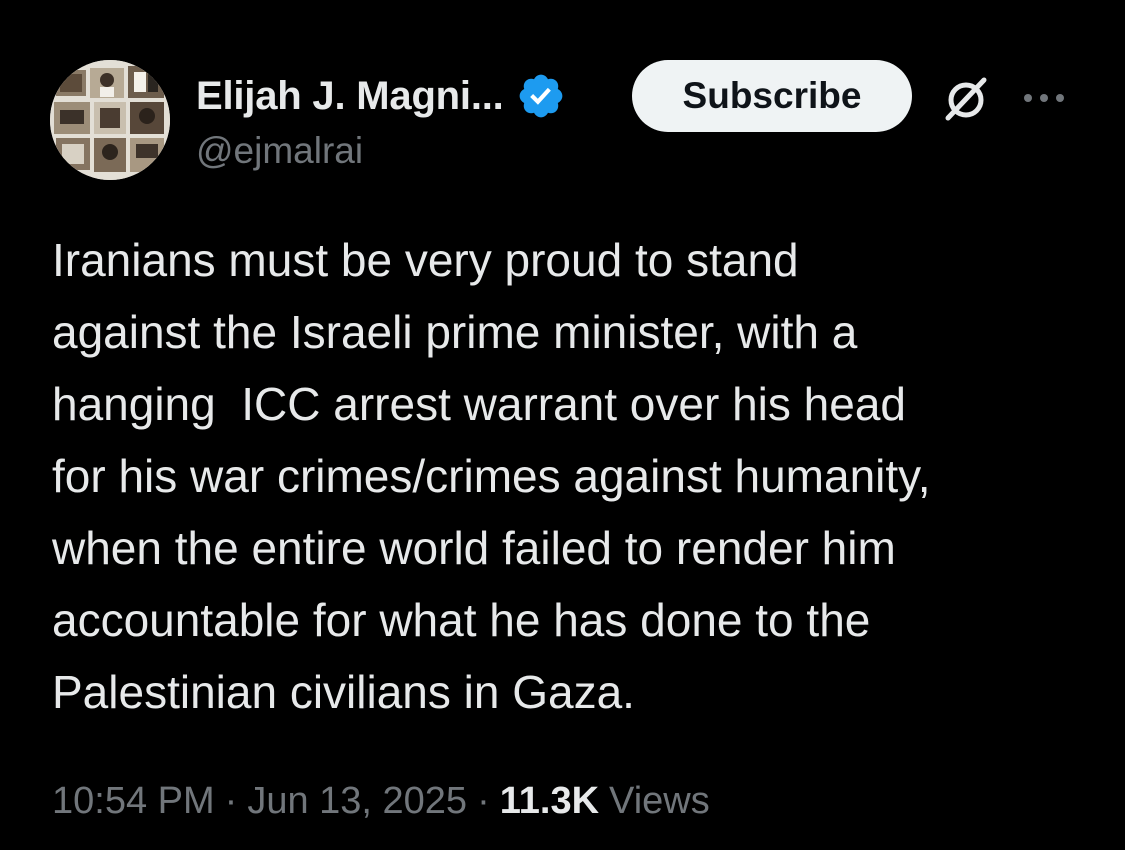  I want to click on tweet-meta: 10:54 PM · Jun 13, 2025 · 11.3K Views, so click(381, 801).